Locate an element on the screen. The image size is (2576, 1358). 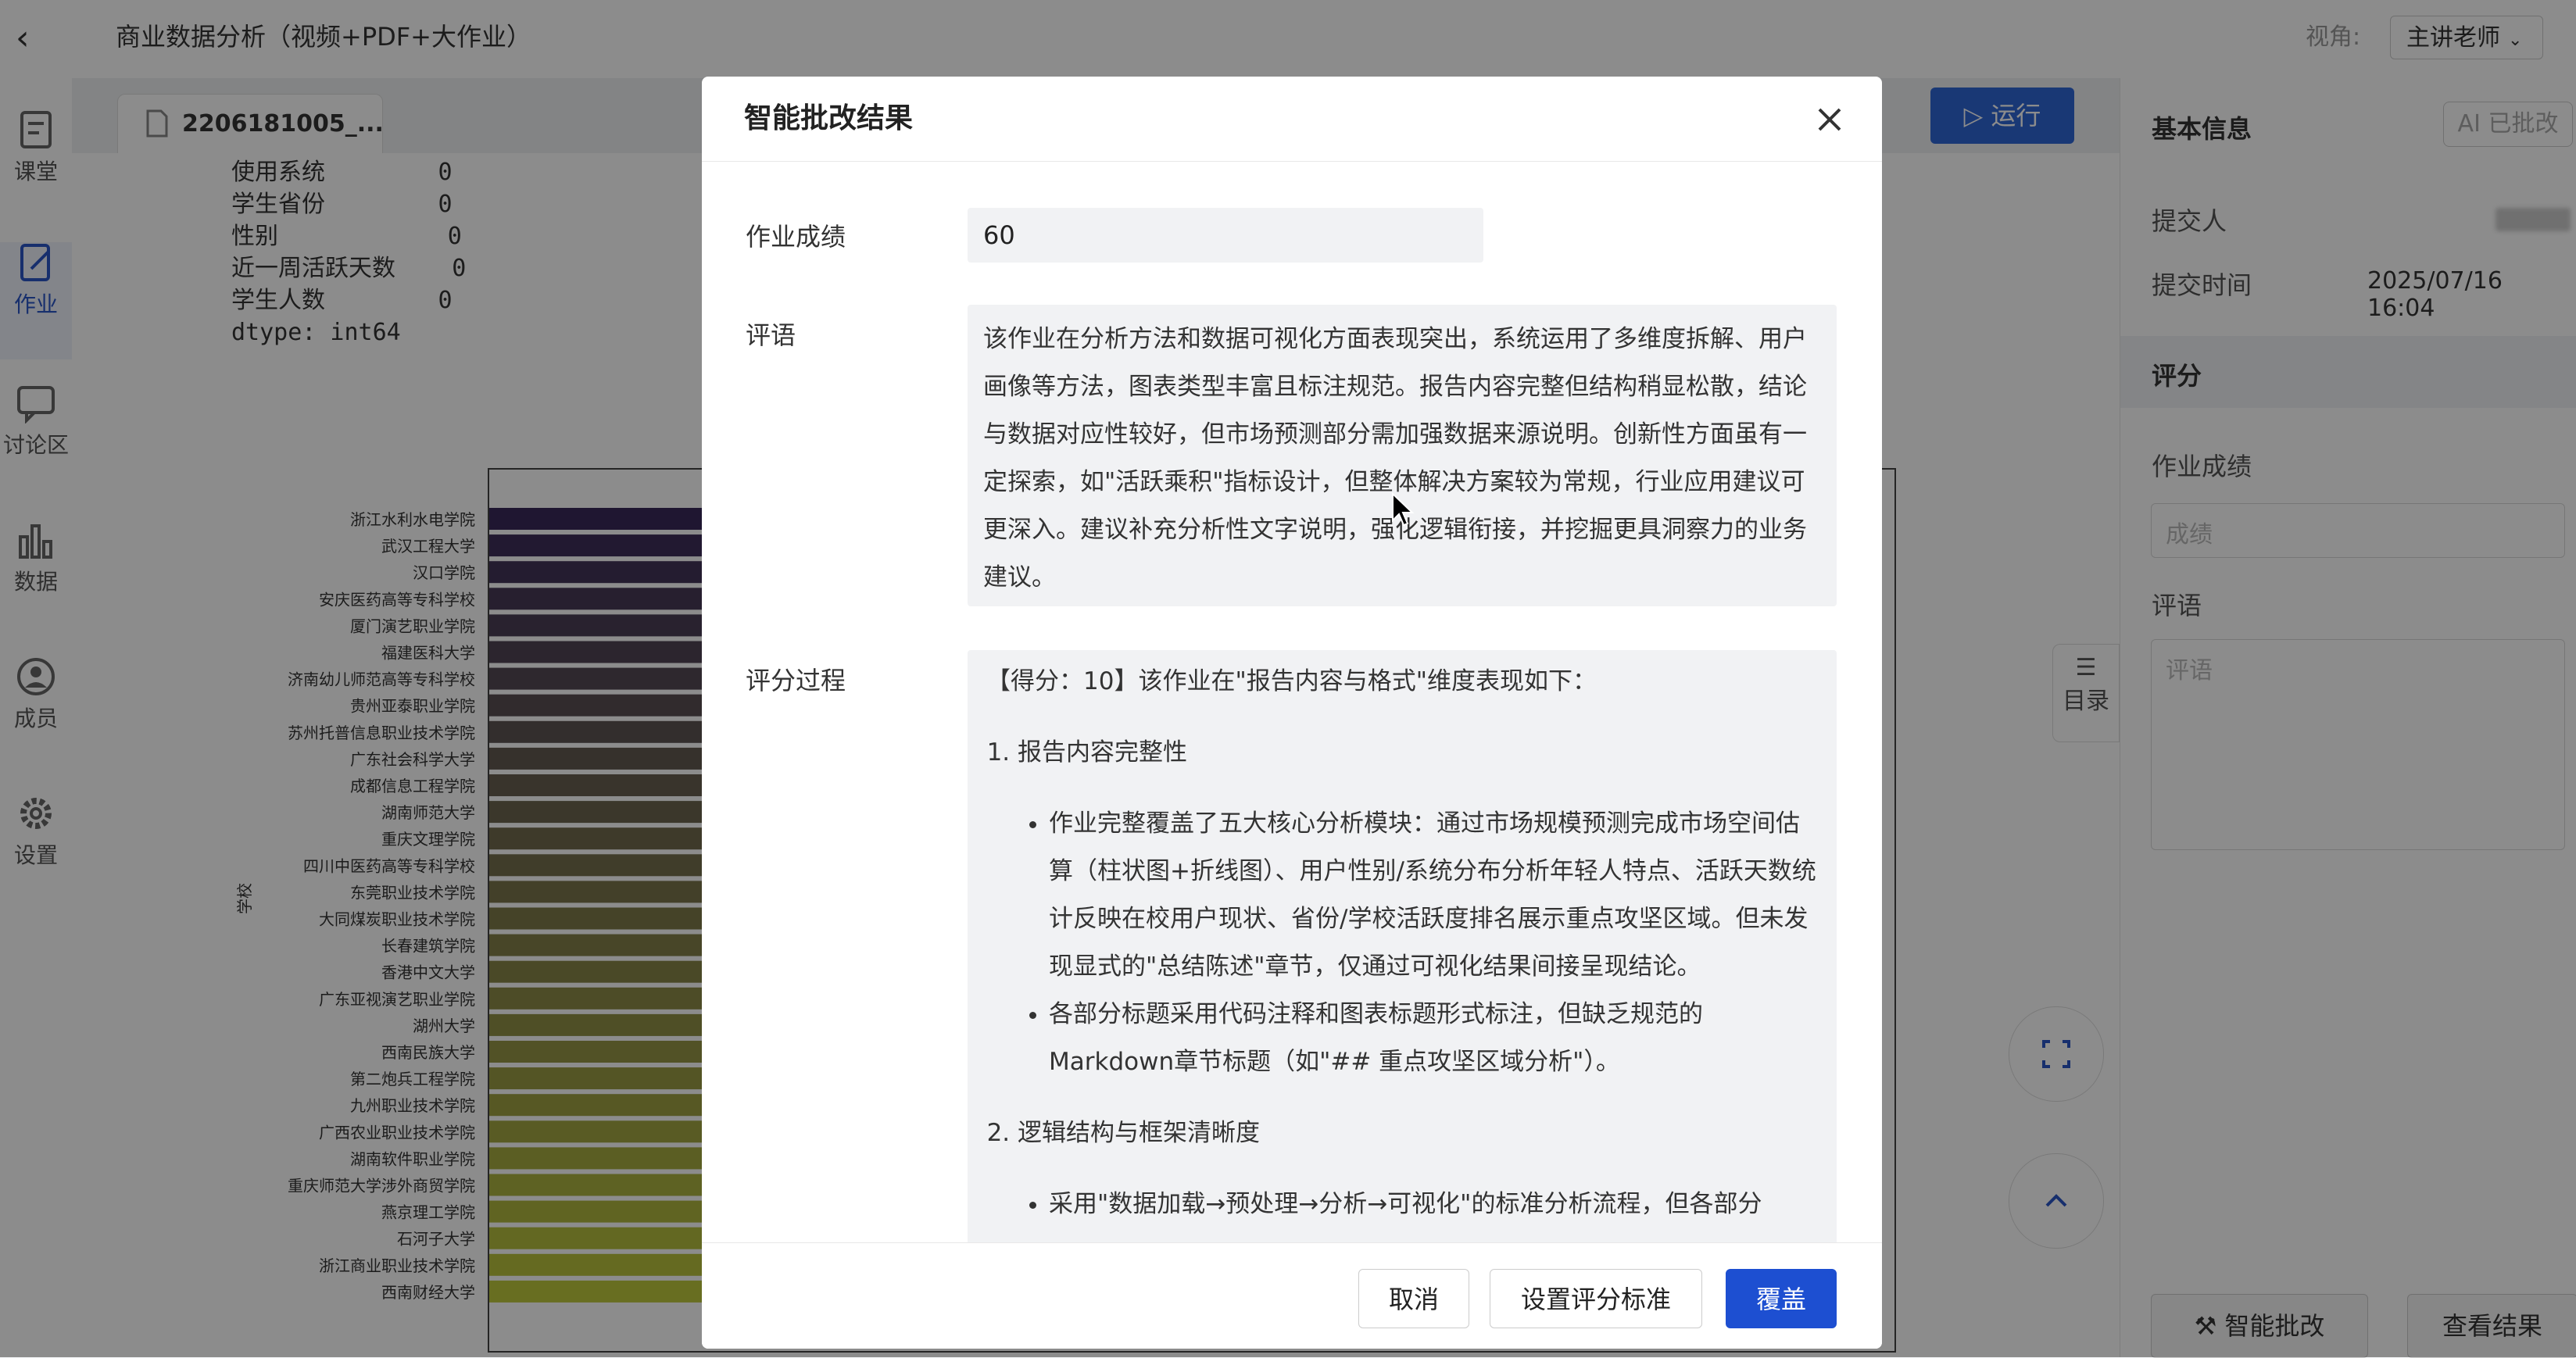
process-heading-2: 逻辑结构与框架清晰度 is located at coordinates (1418, 1133).